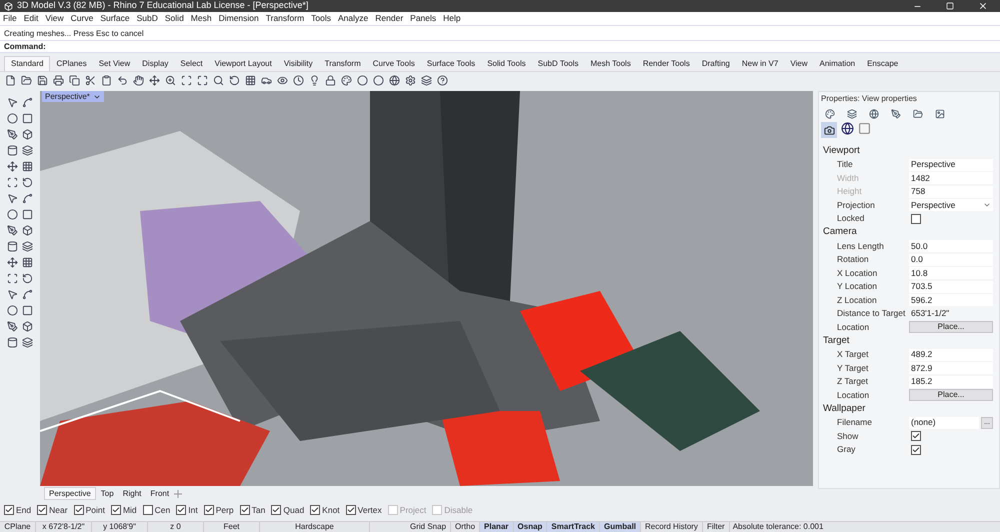 This screenshot has height=532, width=1000. Describe the element at coordinates (298, 80) in the screenshot. I see `clock-icon` at that location.